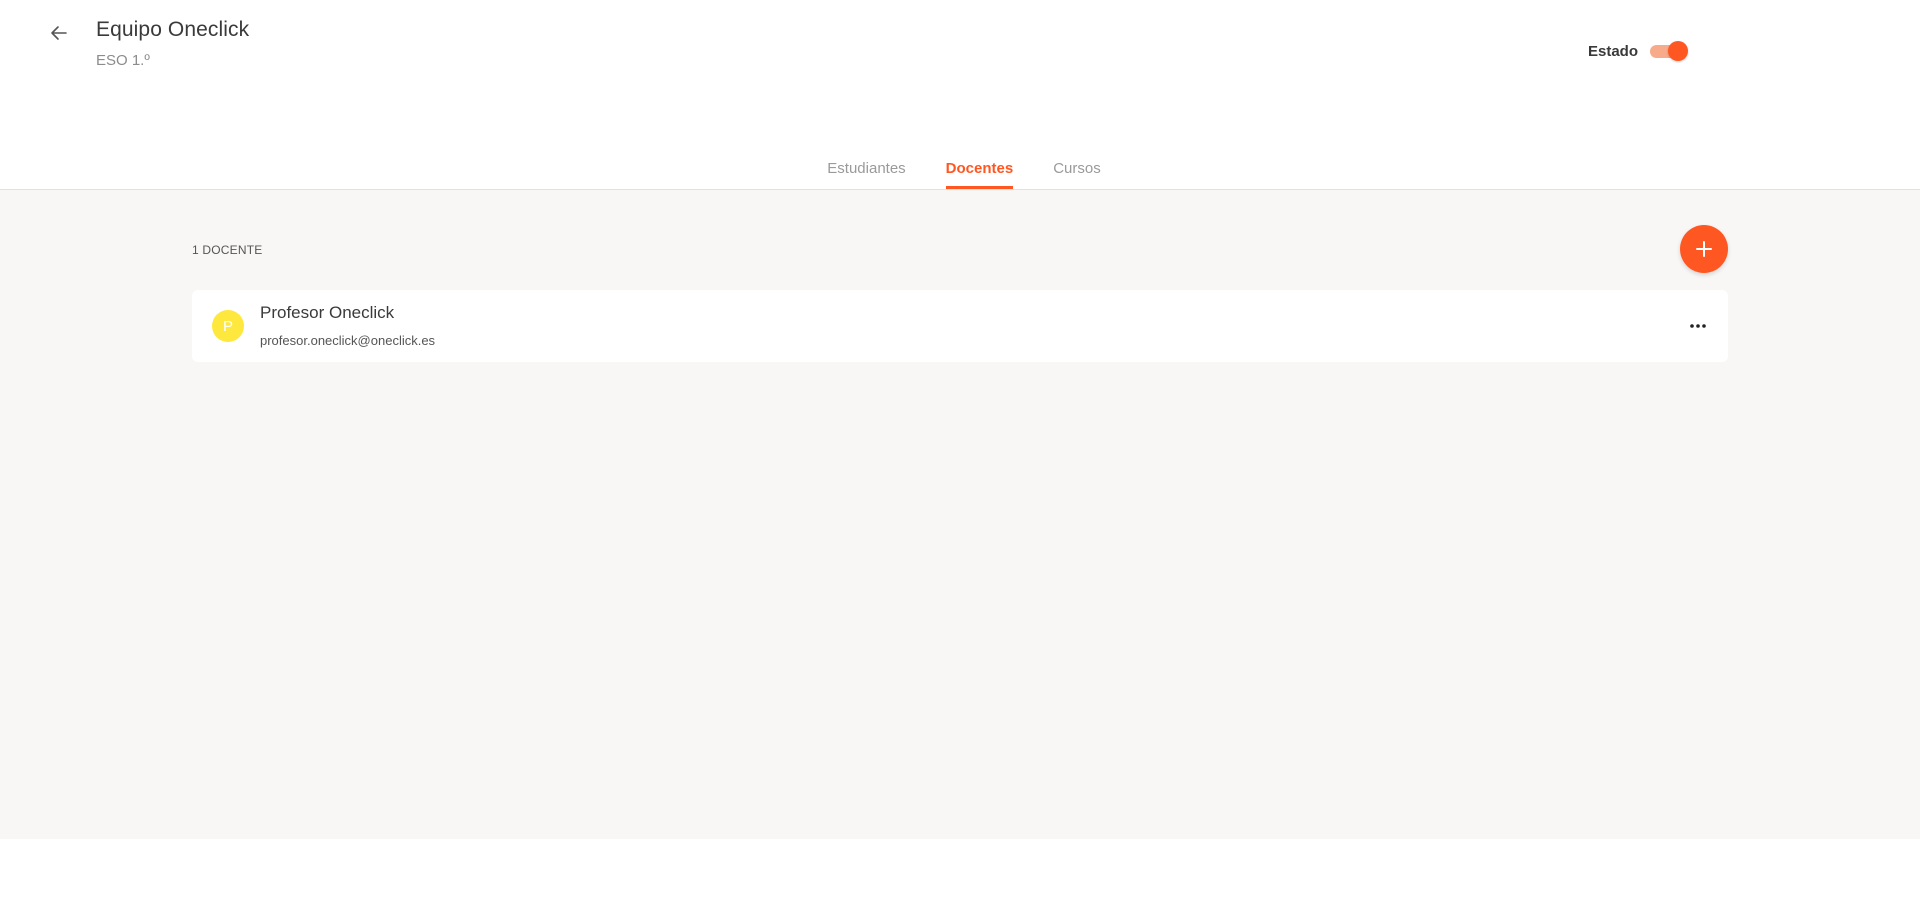 This screenshot has width=1920, height=911. Describe the element at coordinates (327, 312) in the screenshot. I see `member-name: Profesor Oneclick` at that location.